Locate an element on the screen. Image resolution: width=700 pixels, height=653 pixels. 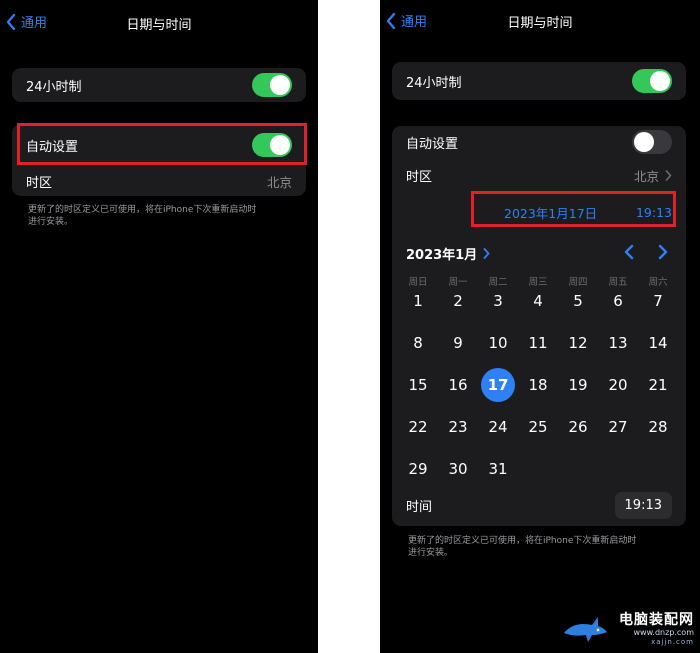
calendar-day: 6 is located at coordinates (618, 301).